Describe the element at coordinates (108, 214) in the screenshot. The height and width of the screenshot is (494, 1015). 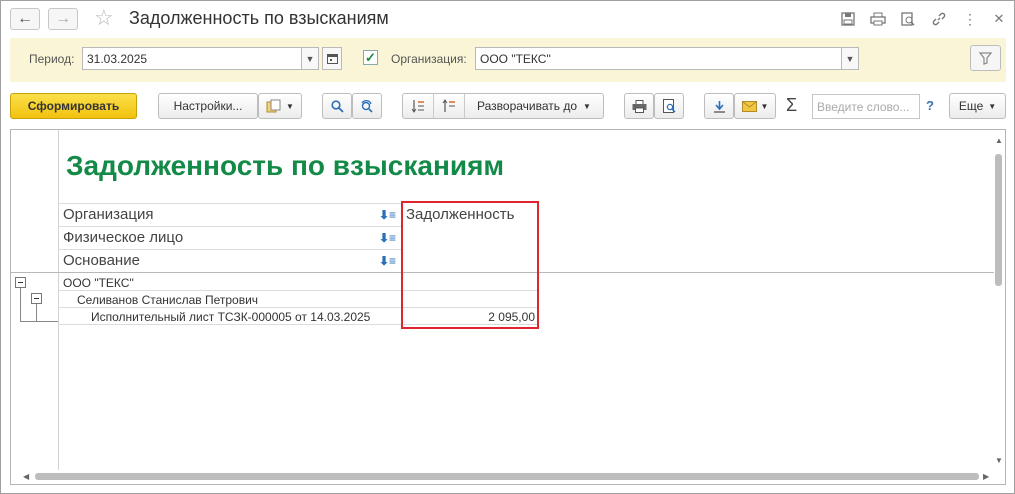
I see `header-organization: Организация` at that location.